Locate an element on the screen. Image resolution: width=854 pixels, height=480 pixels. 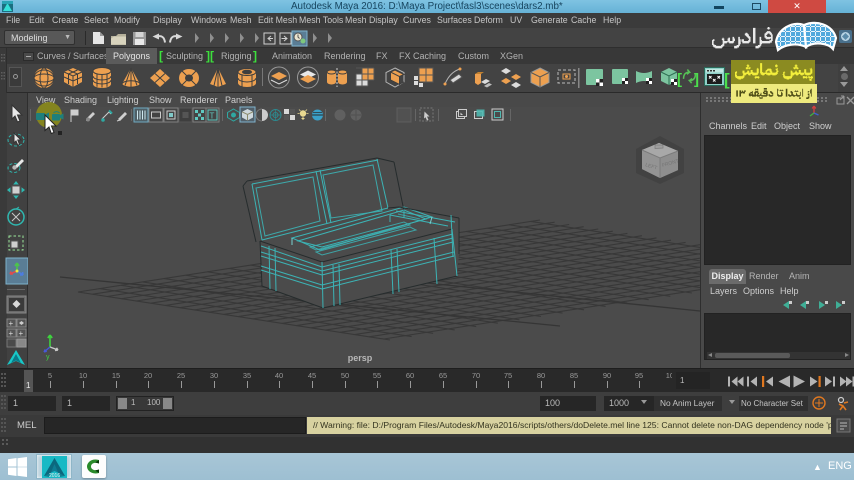
svg-text: y is located at coordinates (48, 357).